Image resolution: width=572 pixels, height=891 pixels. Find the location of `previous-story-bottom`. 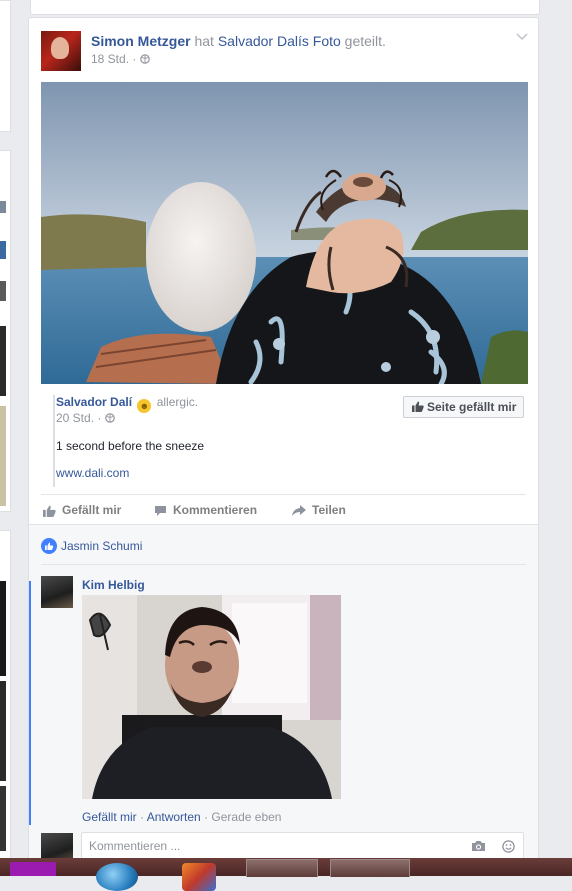

previous-story-bottom is located at coordinates (285, 7).